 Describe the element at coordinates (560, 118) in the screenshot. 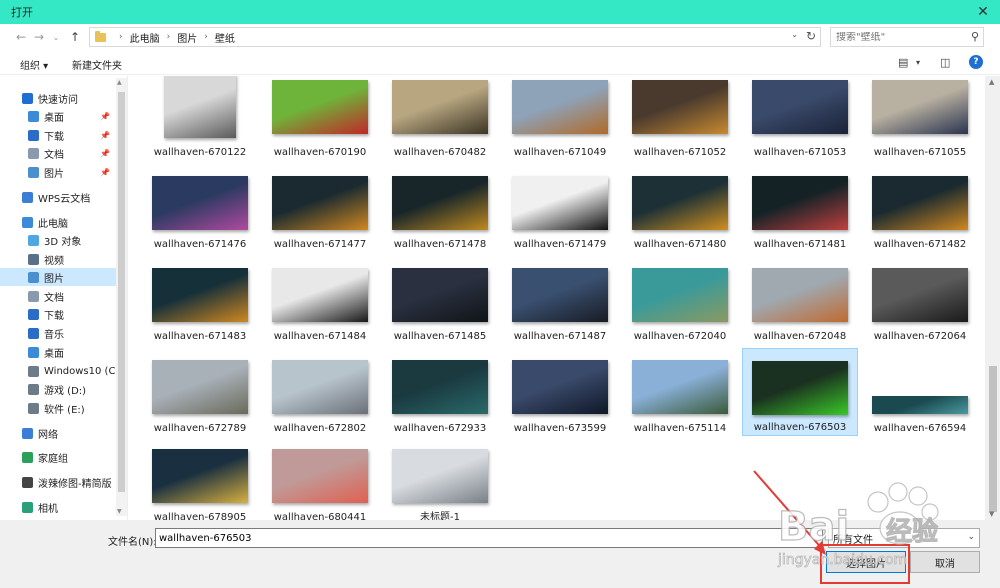

I see `file-item: wallhaven-671049` at that location.